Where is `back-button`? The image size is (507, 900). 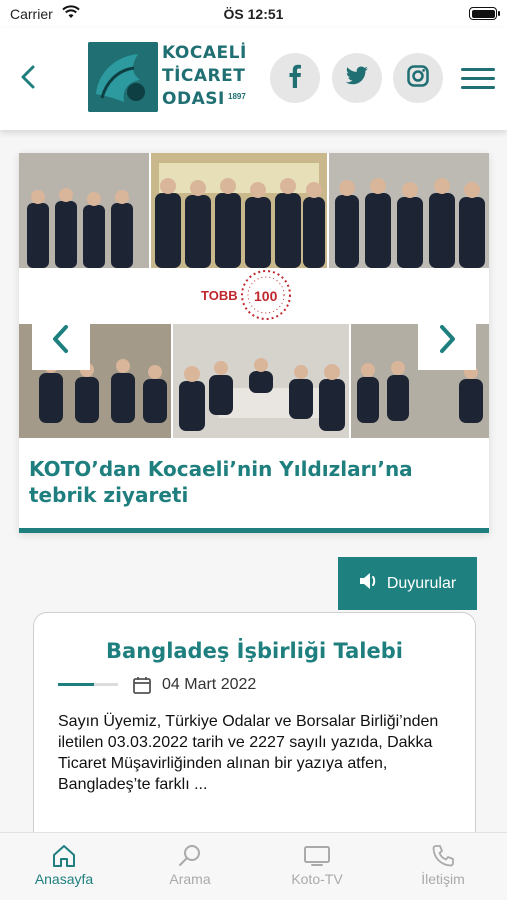 back-button is located at coordinates (28, 77).